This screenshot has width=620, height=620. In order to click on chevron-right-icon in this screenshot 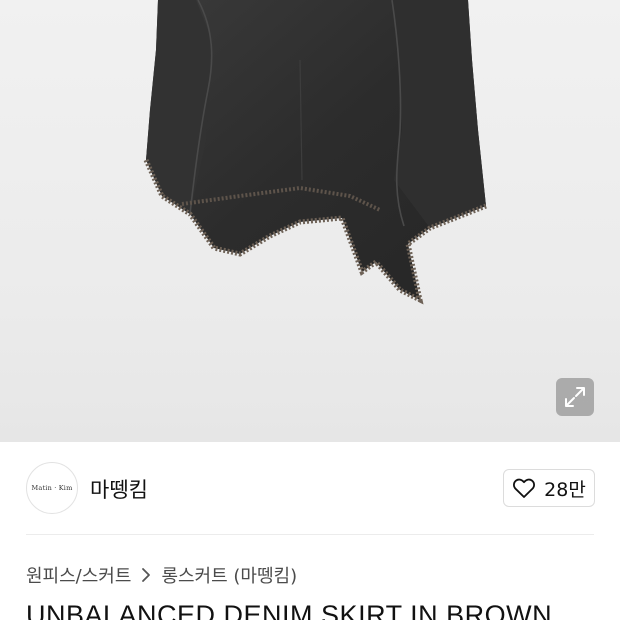, I will do `click(146, 575)`.